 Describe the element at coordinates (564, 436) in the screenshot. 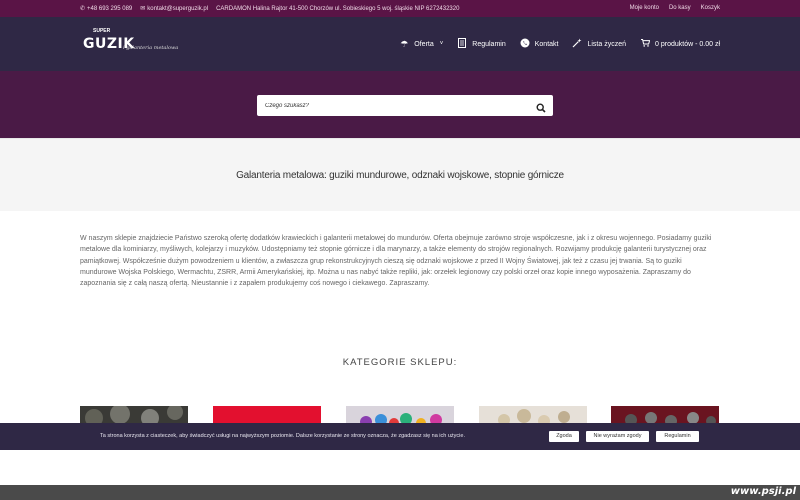

I see `cookie-accept-button: Zgoda` at that location.